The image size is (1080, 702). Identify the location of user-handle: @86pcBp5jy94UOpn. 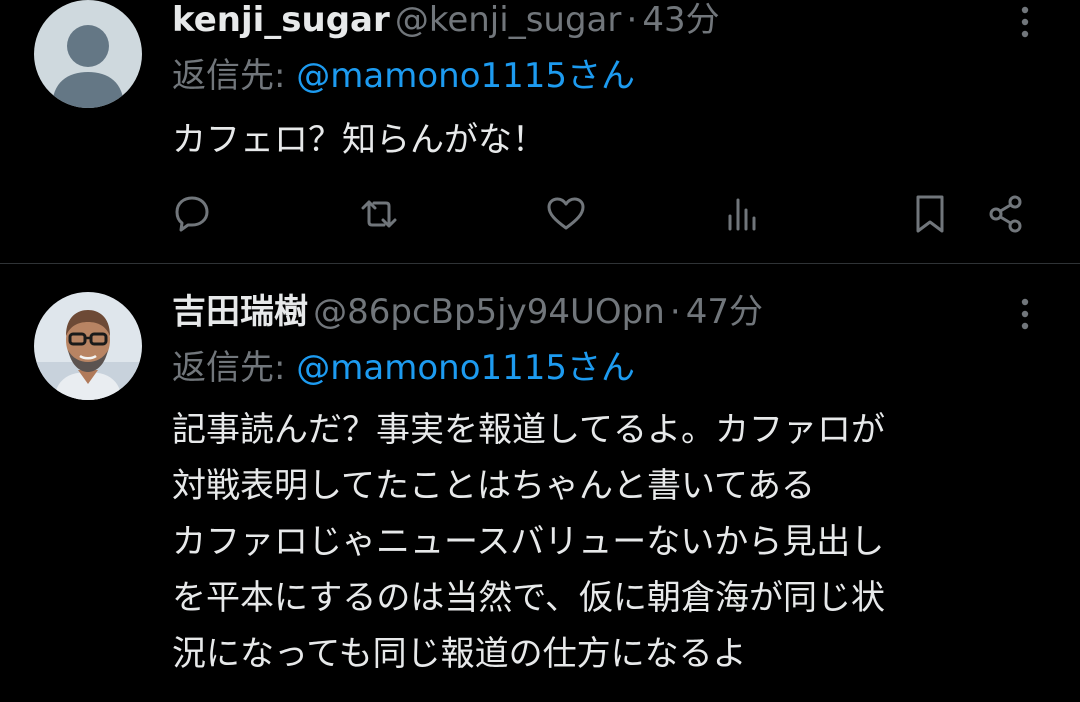
(489, 312).